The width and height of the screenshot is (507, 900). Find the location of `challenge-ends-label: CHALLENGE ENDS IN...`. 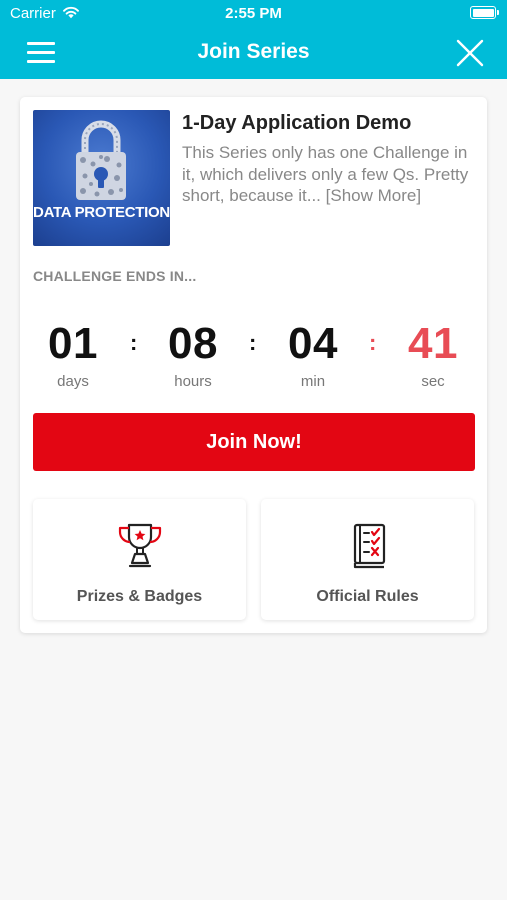

challenge-ends-label: CHALLENGE ENDS IN... is located at coordinates (115, 276).